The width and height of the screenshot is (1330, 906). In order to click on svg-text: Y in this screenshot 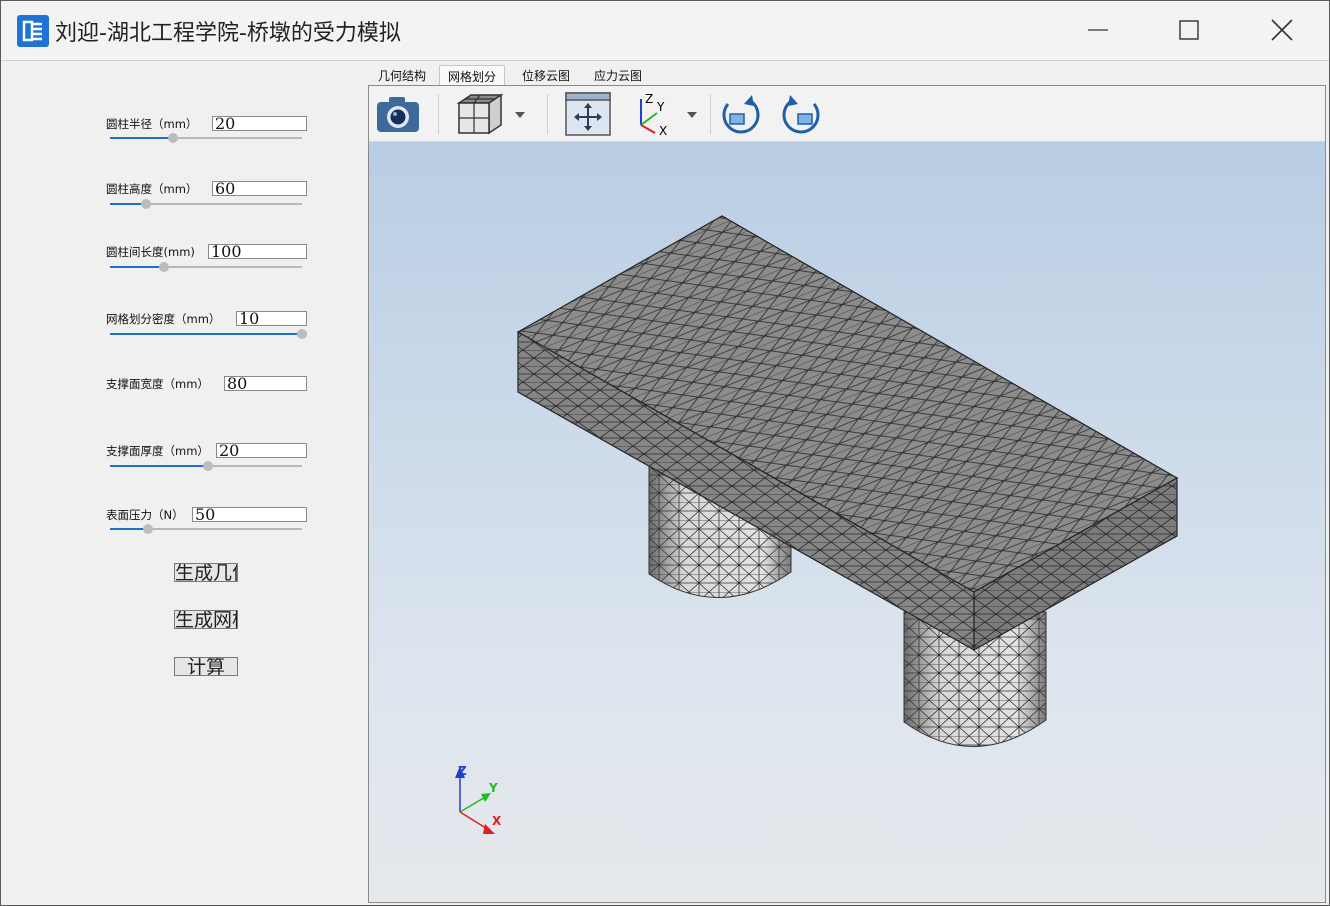, I will do `click(660, 107)`.